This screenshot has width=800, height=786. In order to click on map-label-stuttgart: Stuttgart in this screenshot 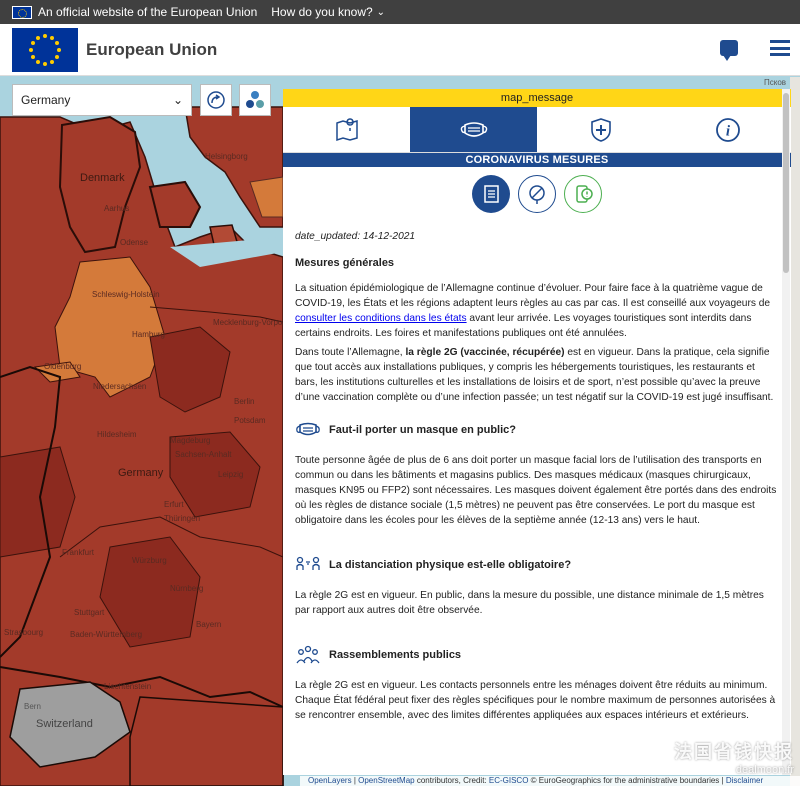, I will do `click(89, 612)`.